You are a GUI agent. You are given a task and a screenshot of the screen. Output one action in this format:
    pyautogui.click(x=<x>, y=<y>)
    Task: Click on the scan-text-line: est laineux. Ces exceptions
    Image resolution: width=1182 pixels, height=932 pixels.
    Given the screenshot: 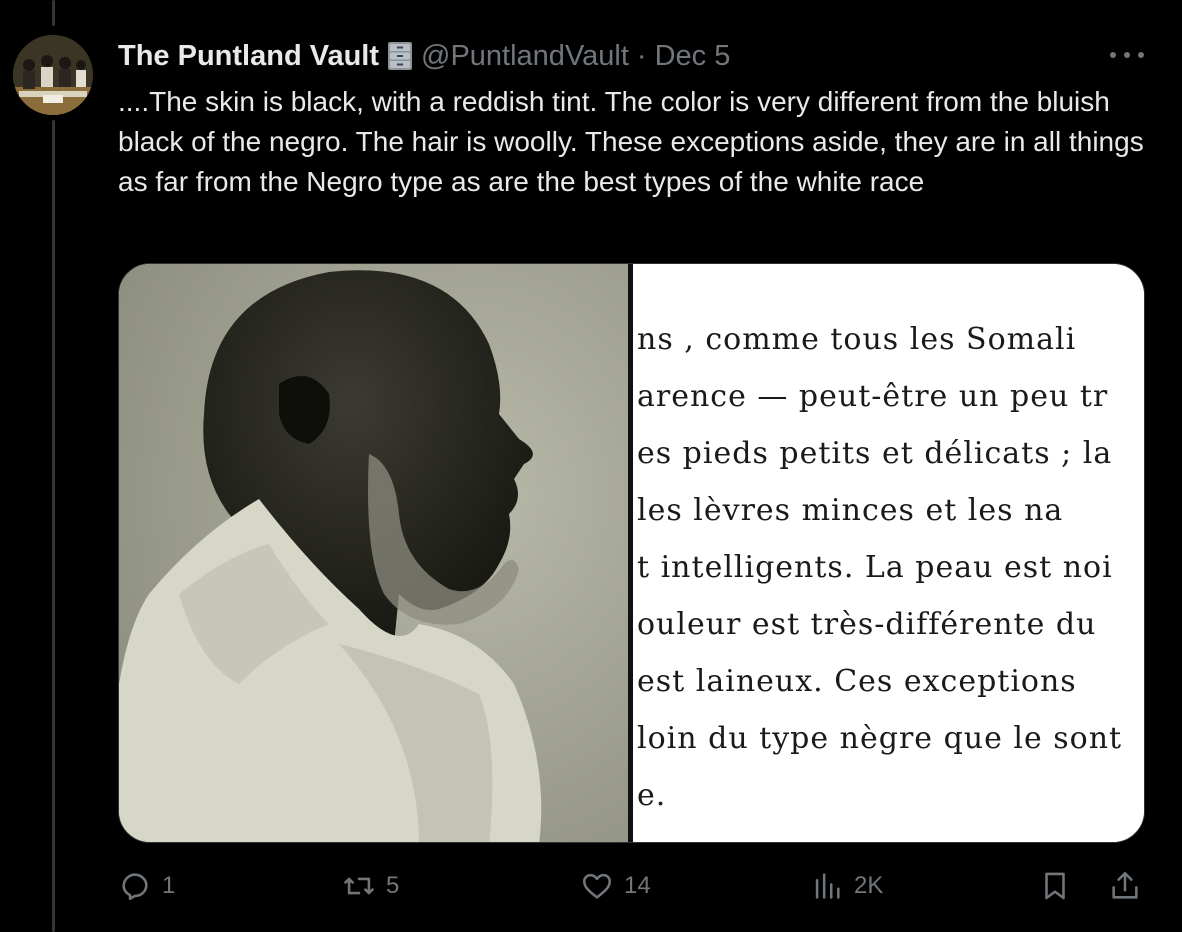 What is the action you would take?
    pyautogui.click(x=857, y=681)
    